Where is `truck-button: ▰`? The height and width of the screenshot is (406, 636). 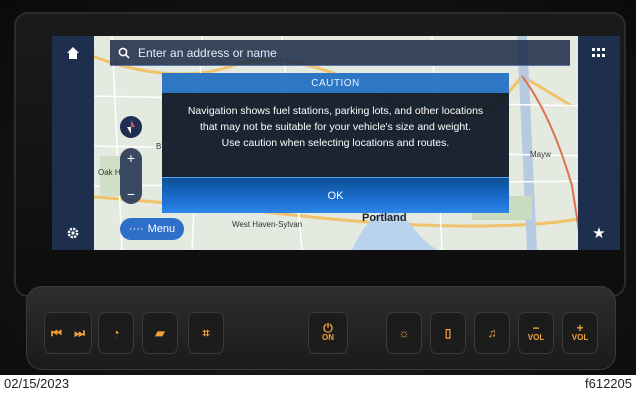
truck-button: ▰ is located at coordinates (160, 333).